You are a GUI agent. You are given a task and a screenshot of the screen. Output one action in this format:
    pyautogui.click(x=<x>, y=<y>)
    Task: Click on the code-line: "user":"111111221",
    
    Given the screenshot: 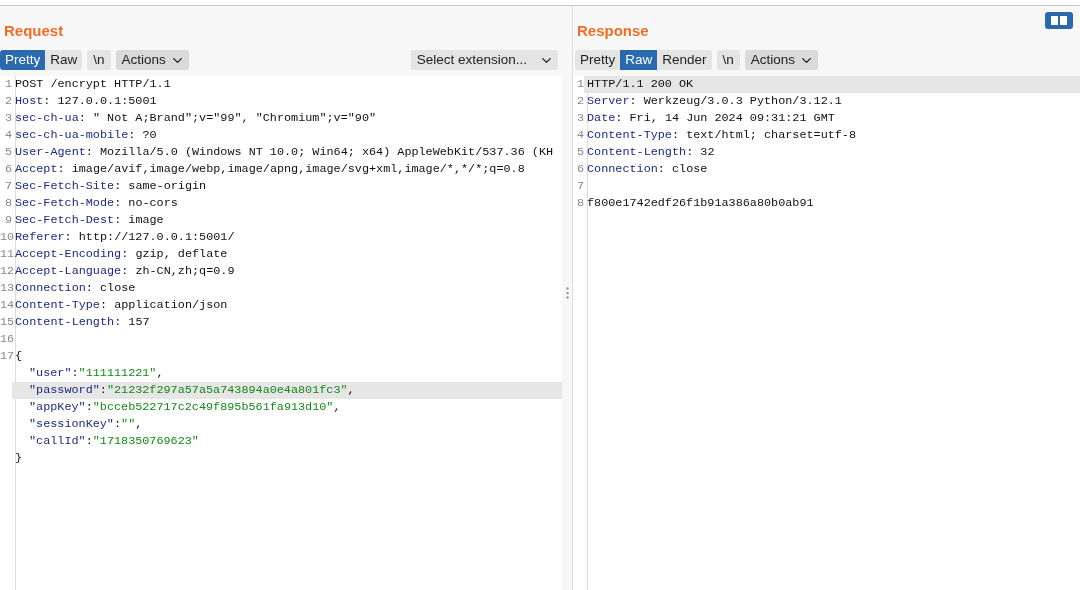 What is the action you would take?
    pyautogui.click(x=96, y=373)
    